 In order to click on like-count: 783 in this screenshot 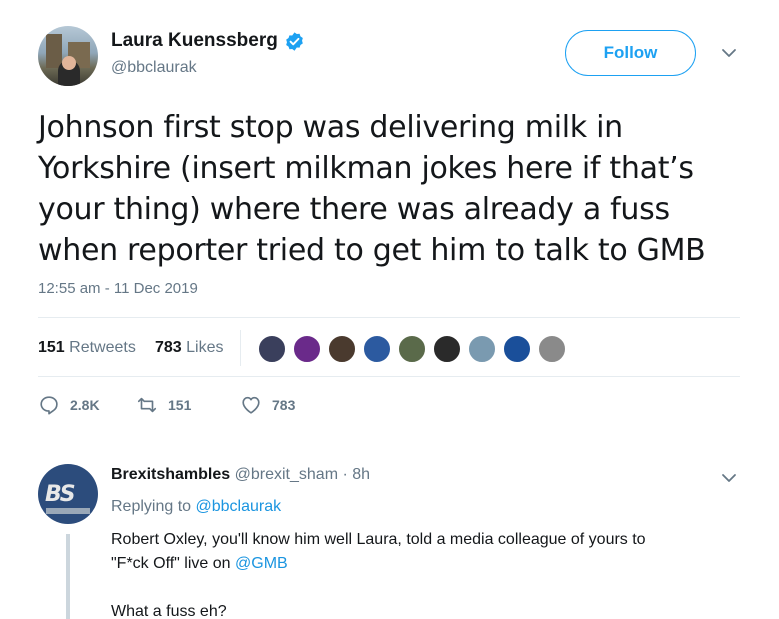, I will do `click(284, 405)`.